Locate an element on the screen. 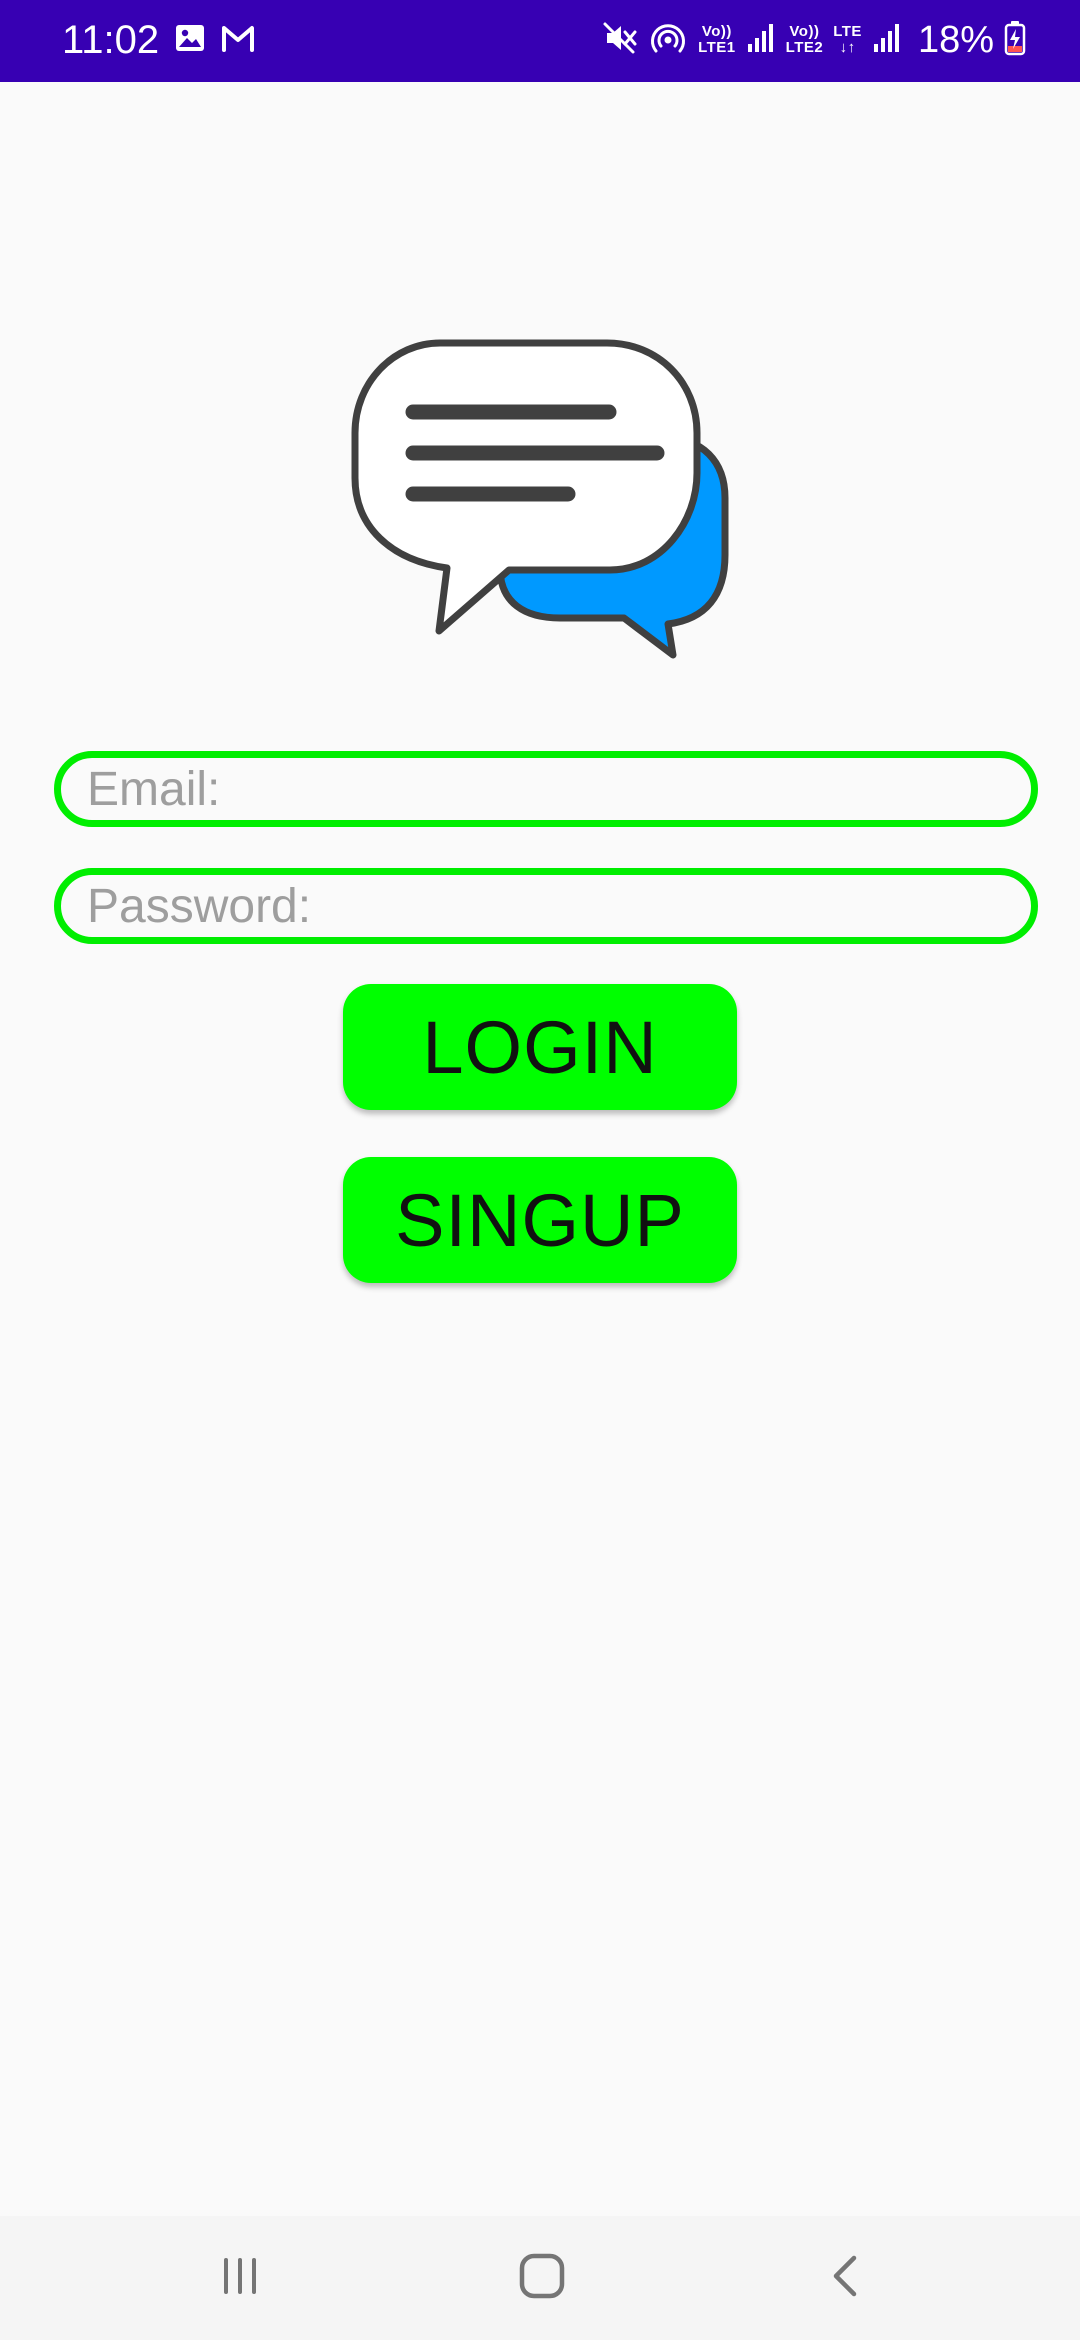 Image resolution: width=1080 pixels, height=2340 pixels. status-left-icons is located at coordinates (215, 40).